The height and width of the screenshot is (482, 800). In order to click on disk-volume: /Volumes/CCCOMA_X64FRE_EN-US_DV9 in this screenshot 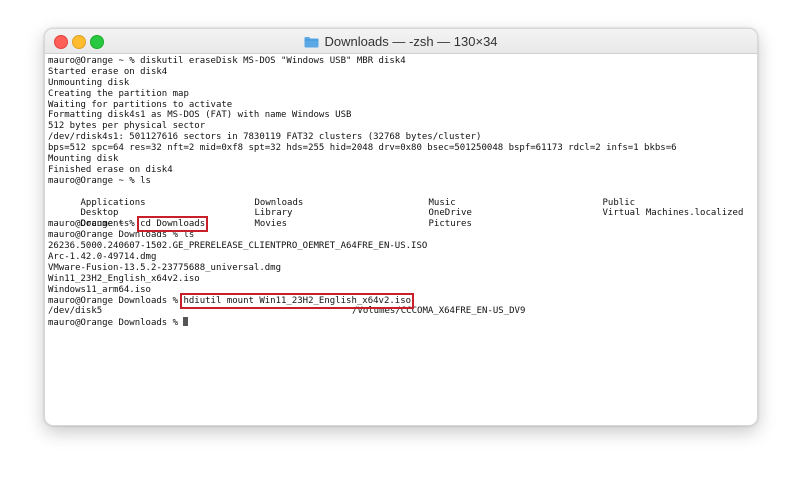, I will do `click(439, 311)`.